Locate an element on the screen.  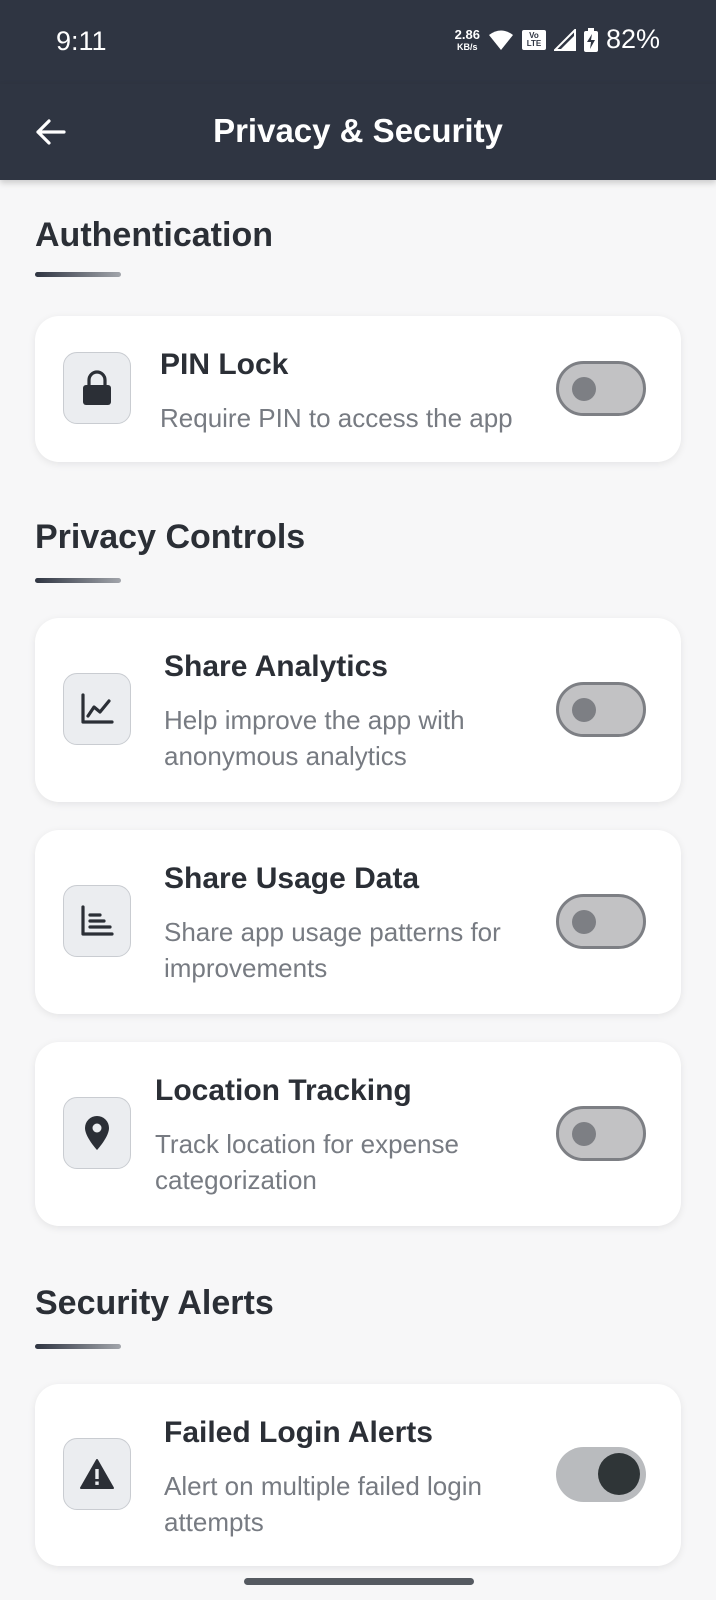
volte-icon: Vo LTE is located at coordinates (533, 39).